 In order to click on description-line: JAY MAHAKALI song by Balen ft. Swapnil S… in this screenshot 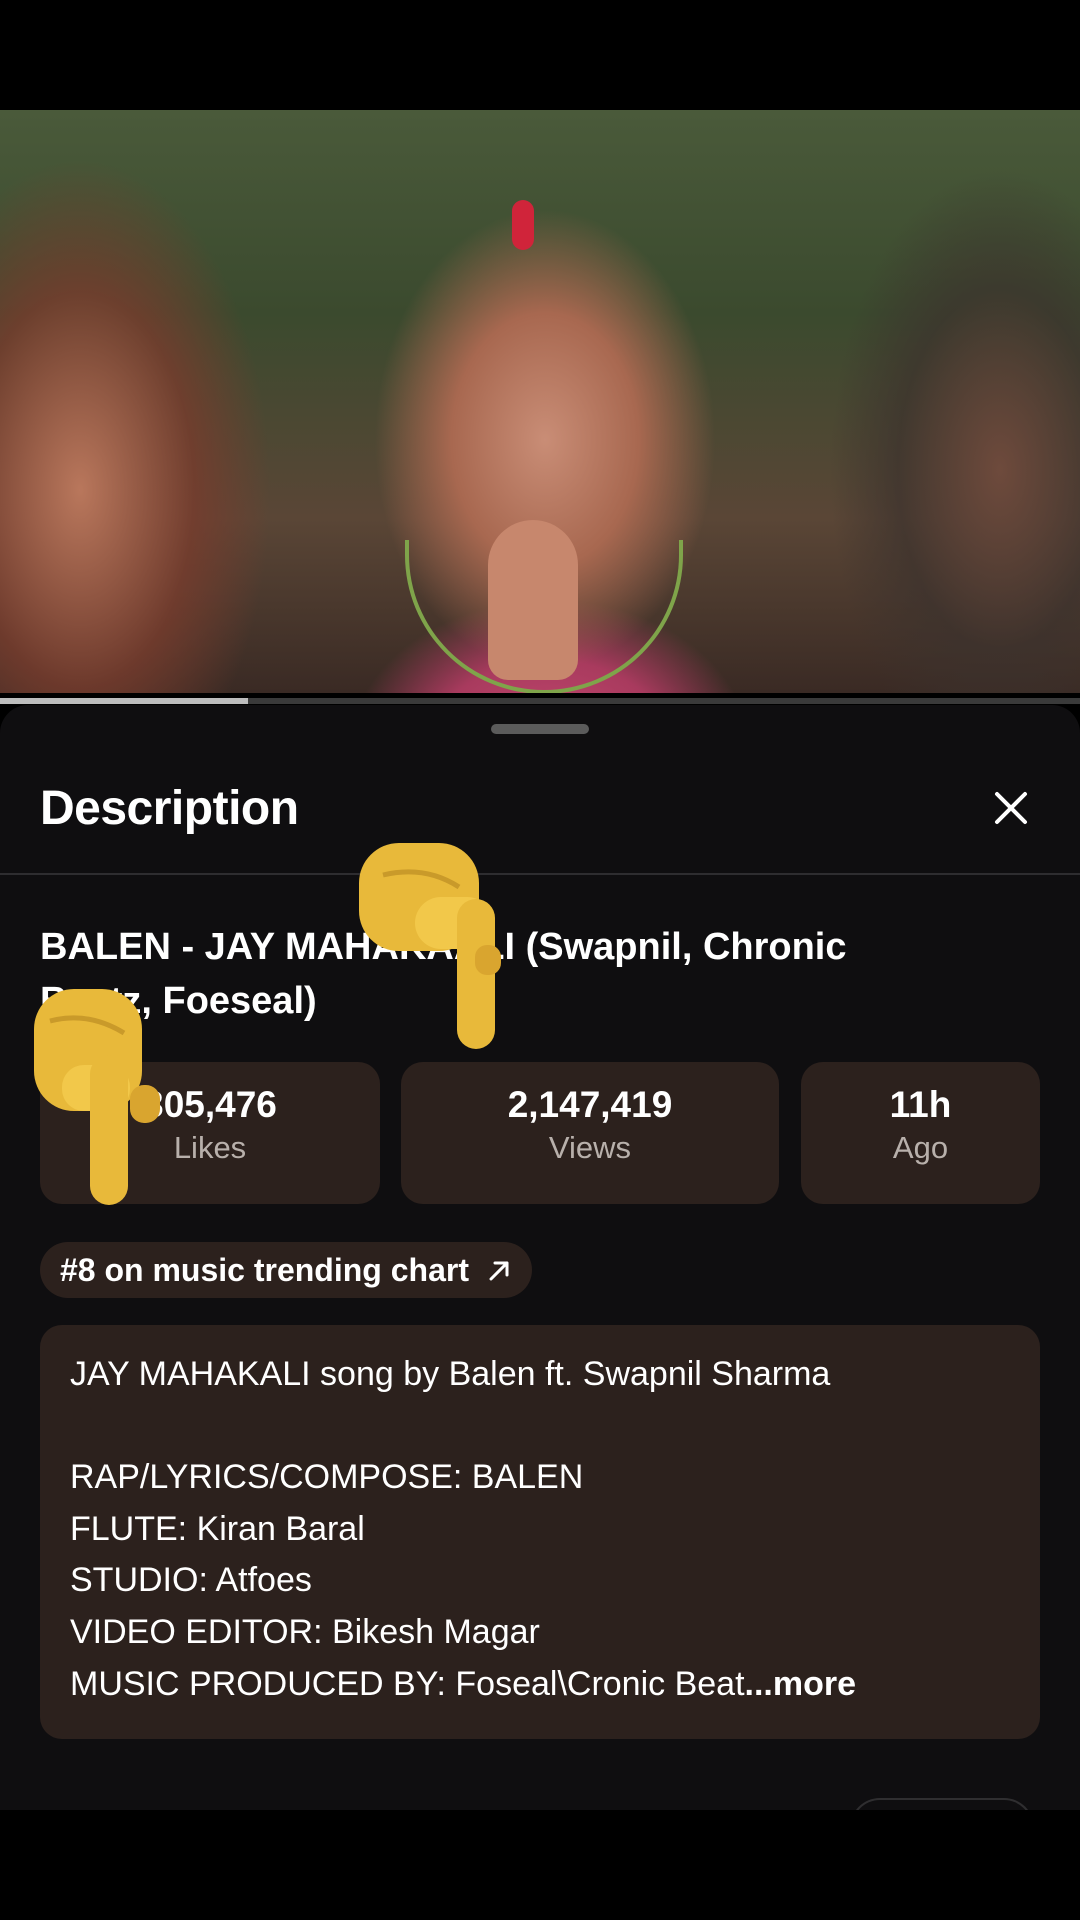, I will do `click(450, 1374)`.